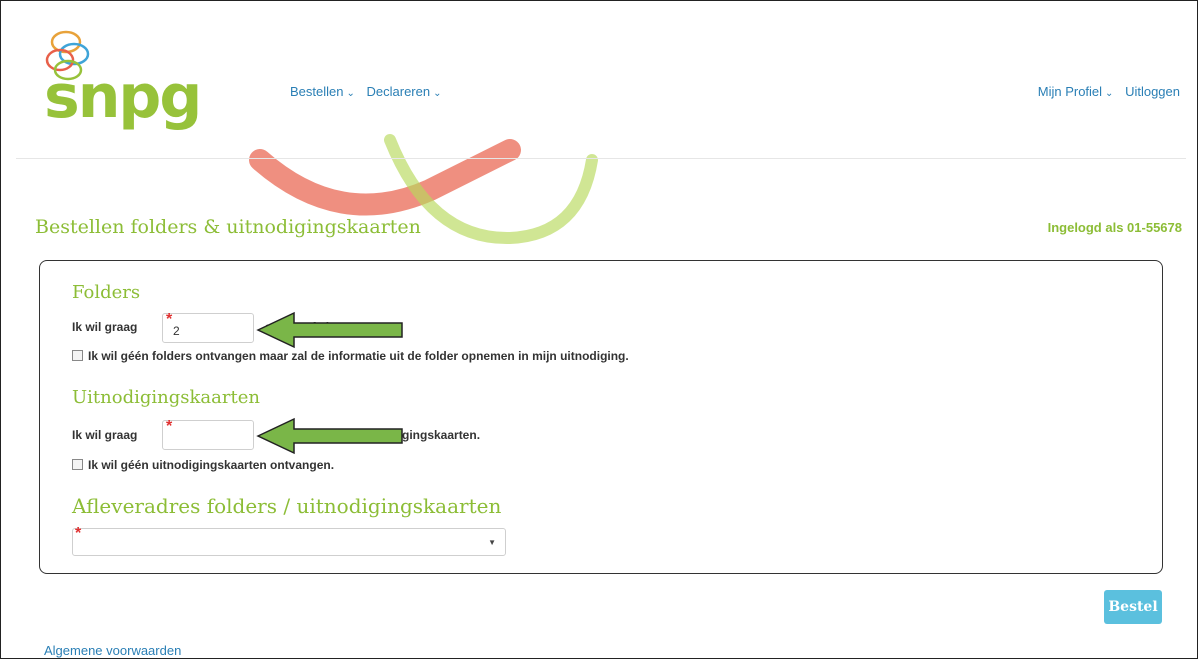  Describe the element at coordinates (1133, 607) in the screenshot. I see `bestel-button: Bestel` at that location.